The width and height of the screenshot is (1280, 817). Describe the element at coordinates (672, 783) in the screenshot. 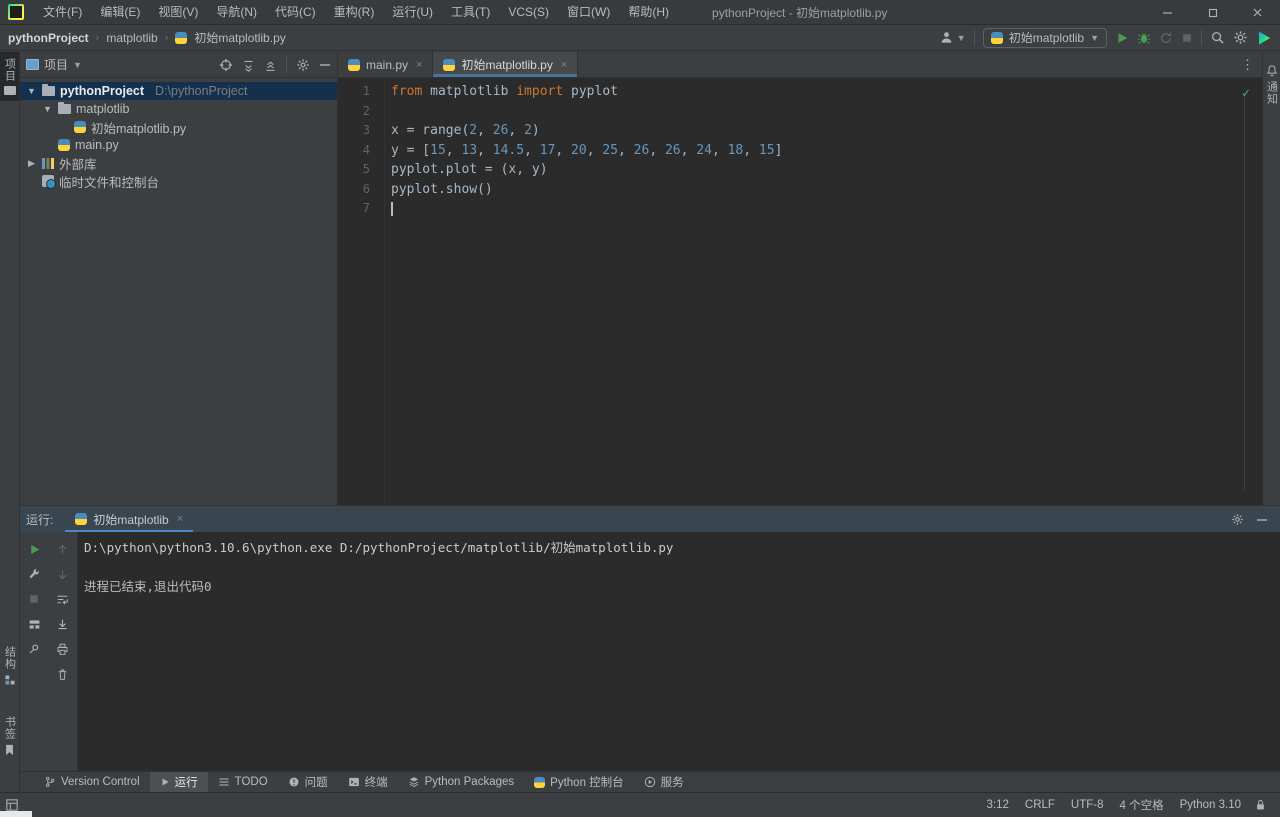

I see `tool-window-button-label: 服务` at that location.